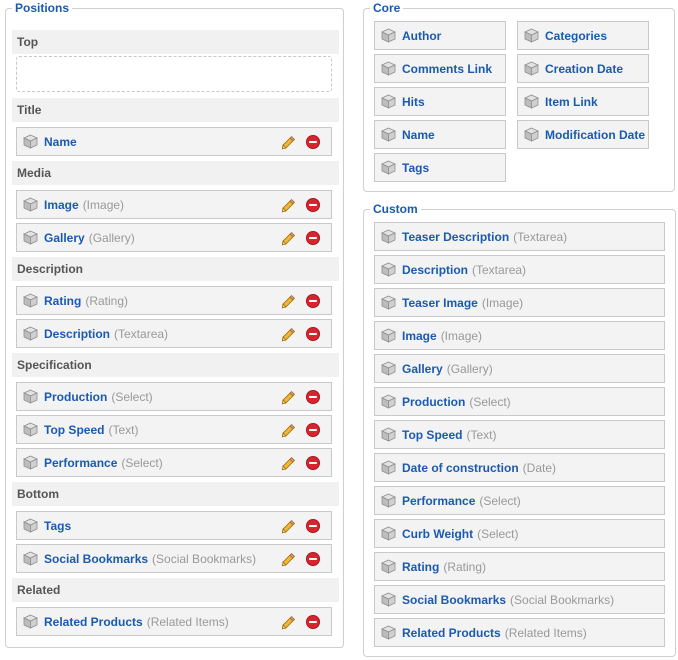 The image size is (678, 660). I want to click on core-item-modification-date: Modification Date, so click(583, 134).